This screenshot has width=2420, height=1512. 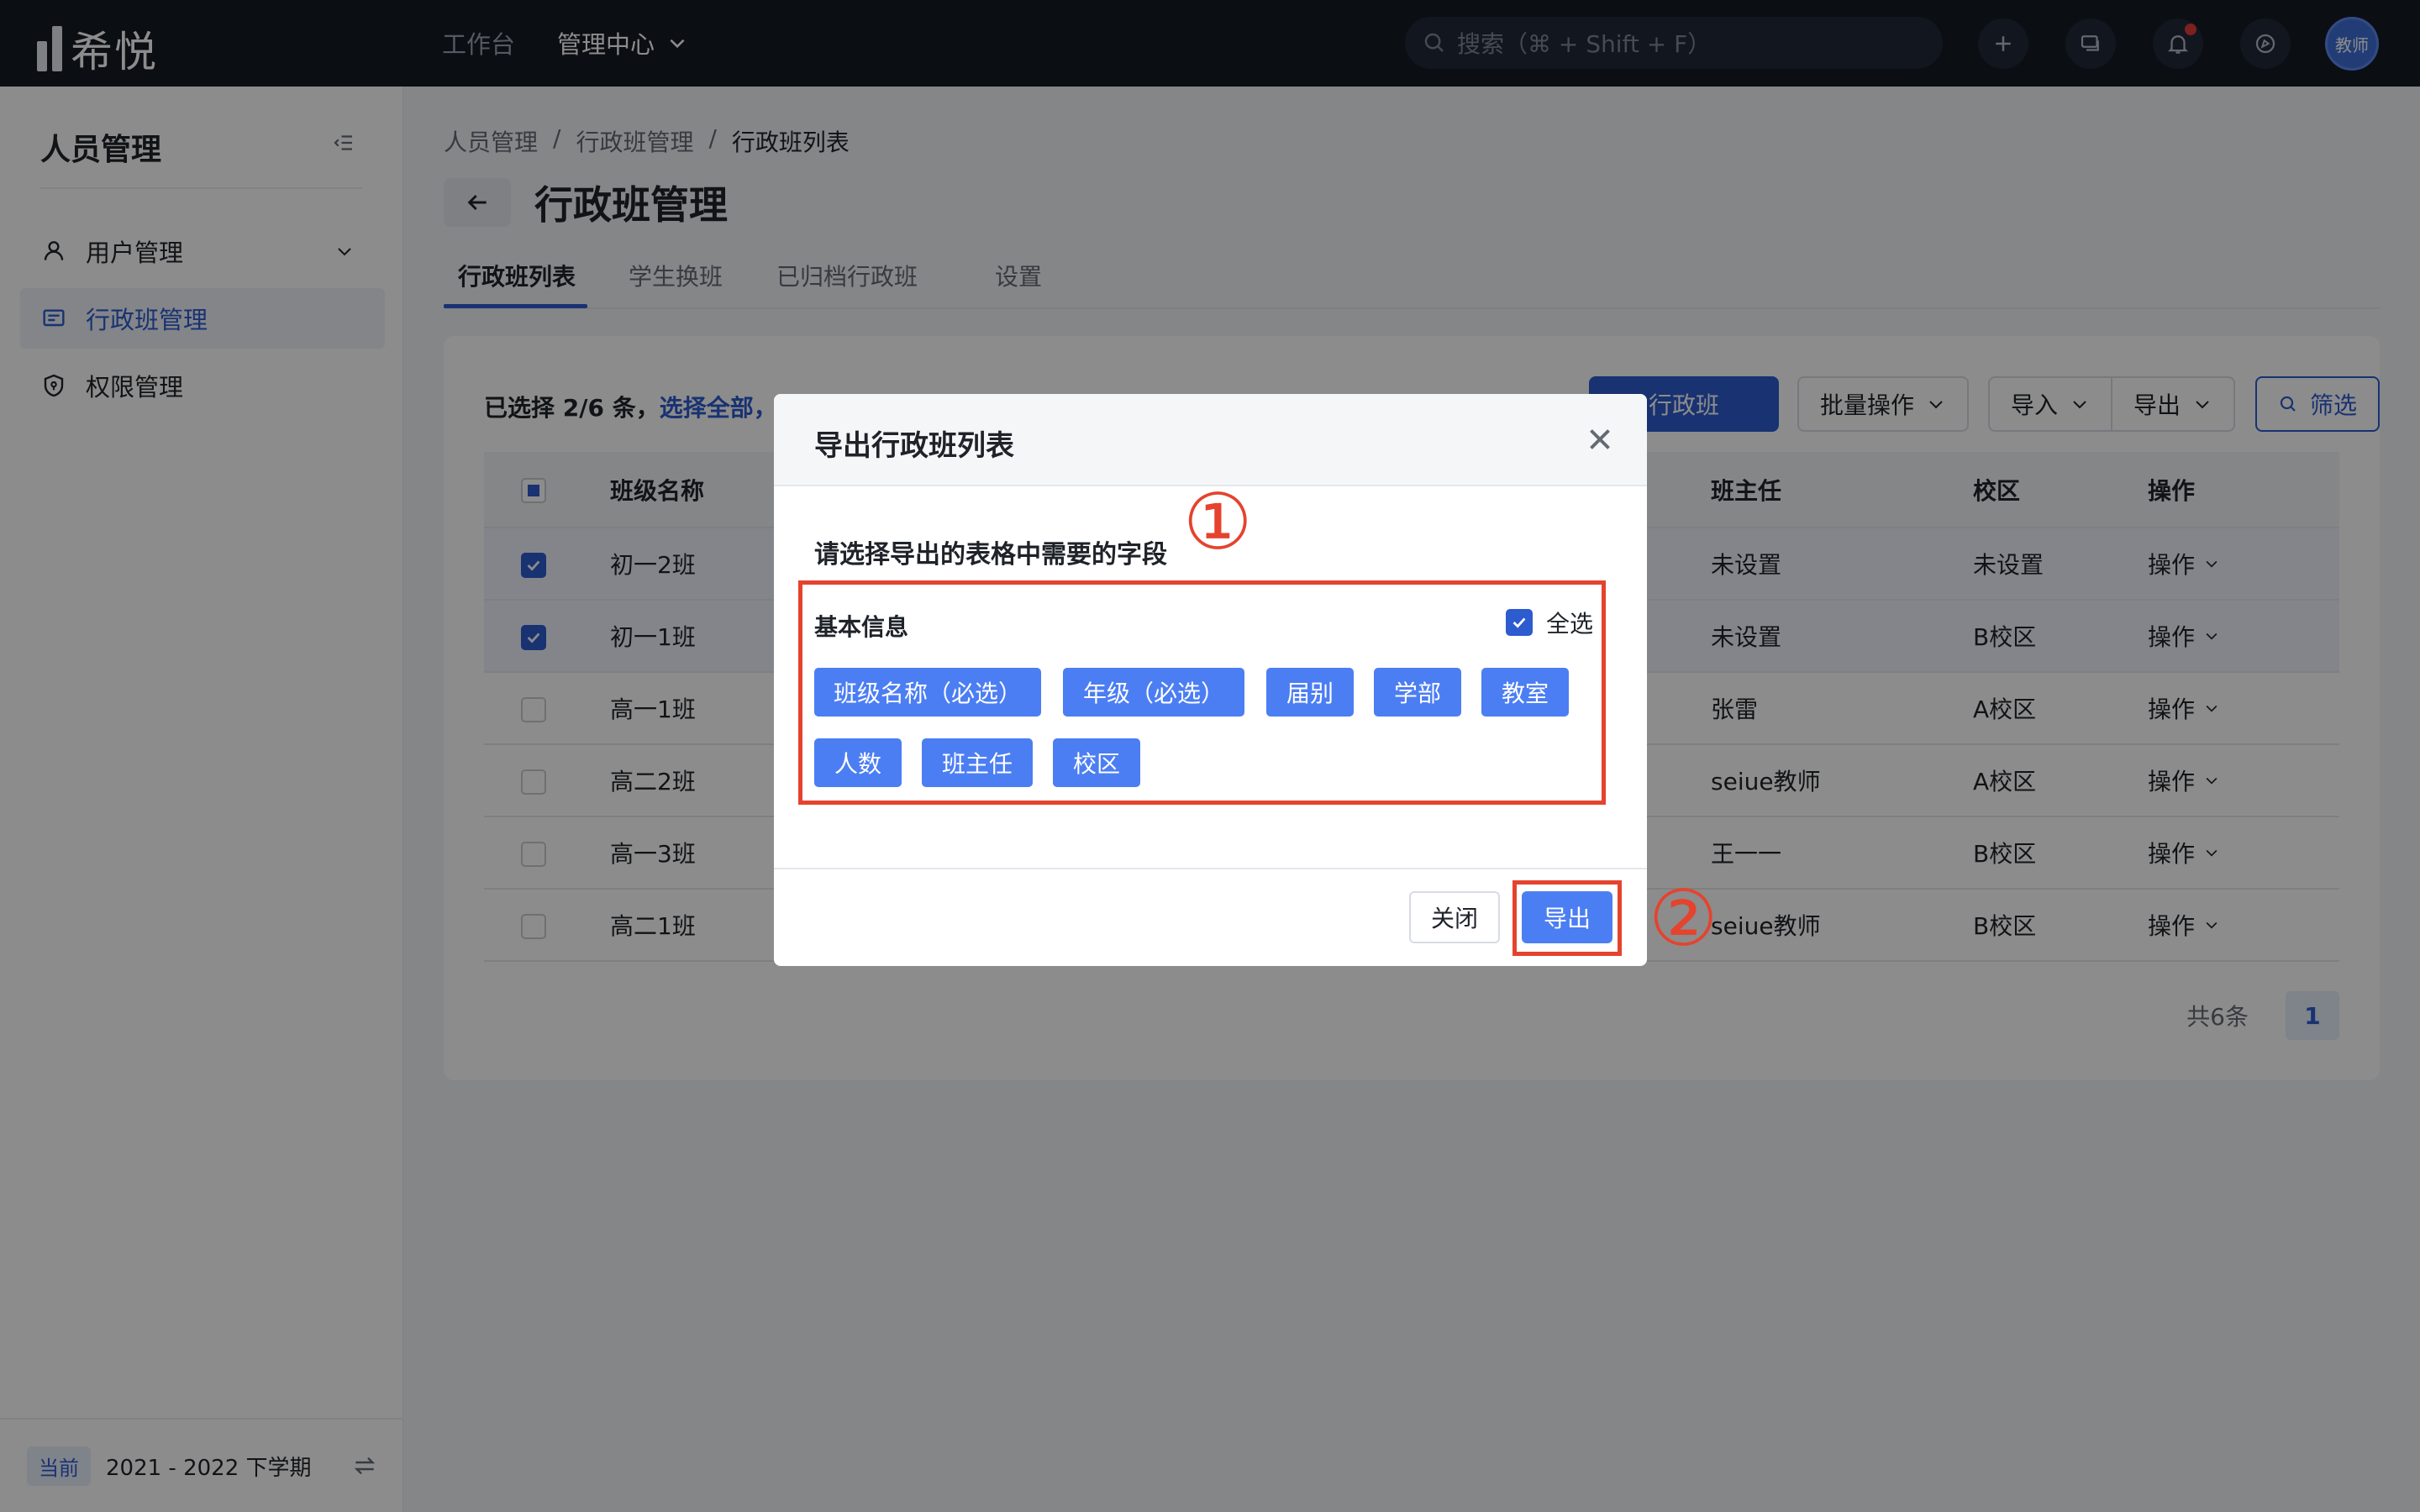 What do you see at coordinates (1210, 440) in the screenshot?
I see `dialog-header: 导出行政班列表` at bounding box center [1210, 440].